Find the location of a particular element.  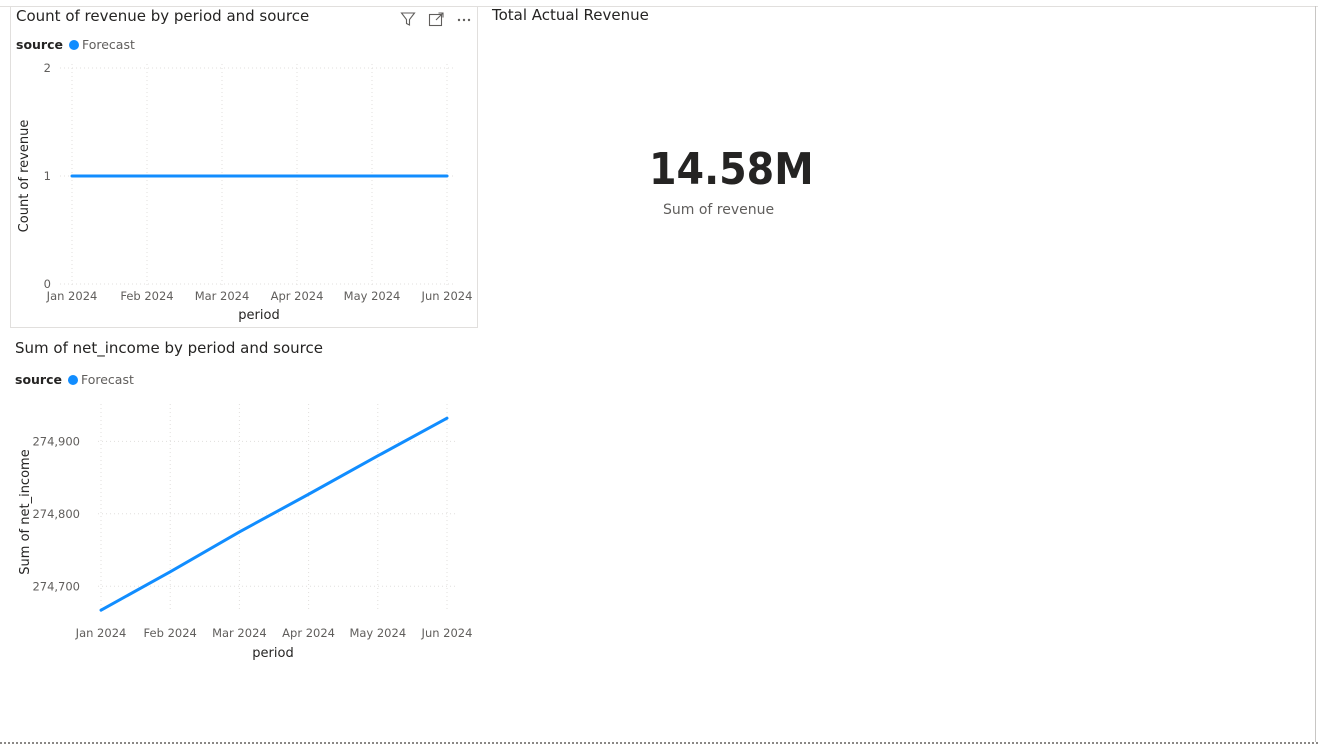

more-options-icon is located at coordinates (464, 19).